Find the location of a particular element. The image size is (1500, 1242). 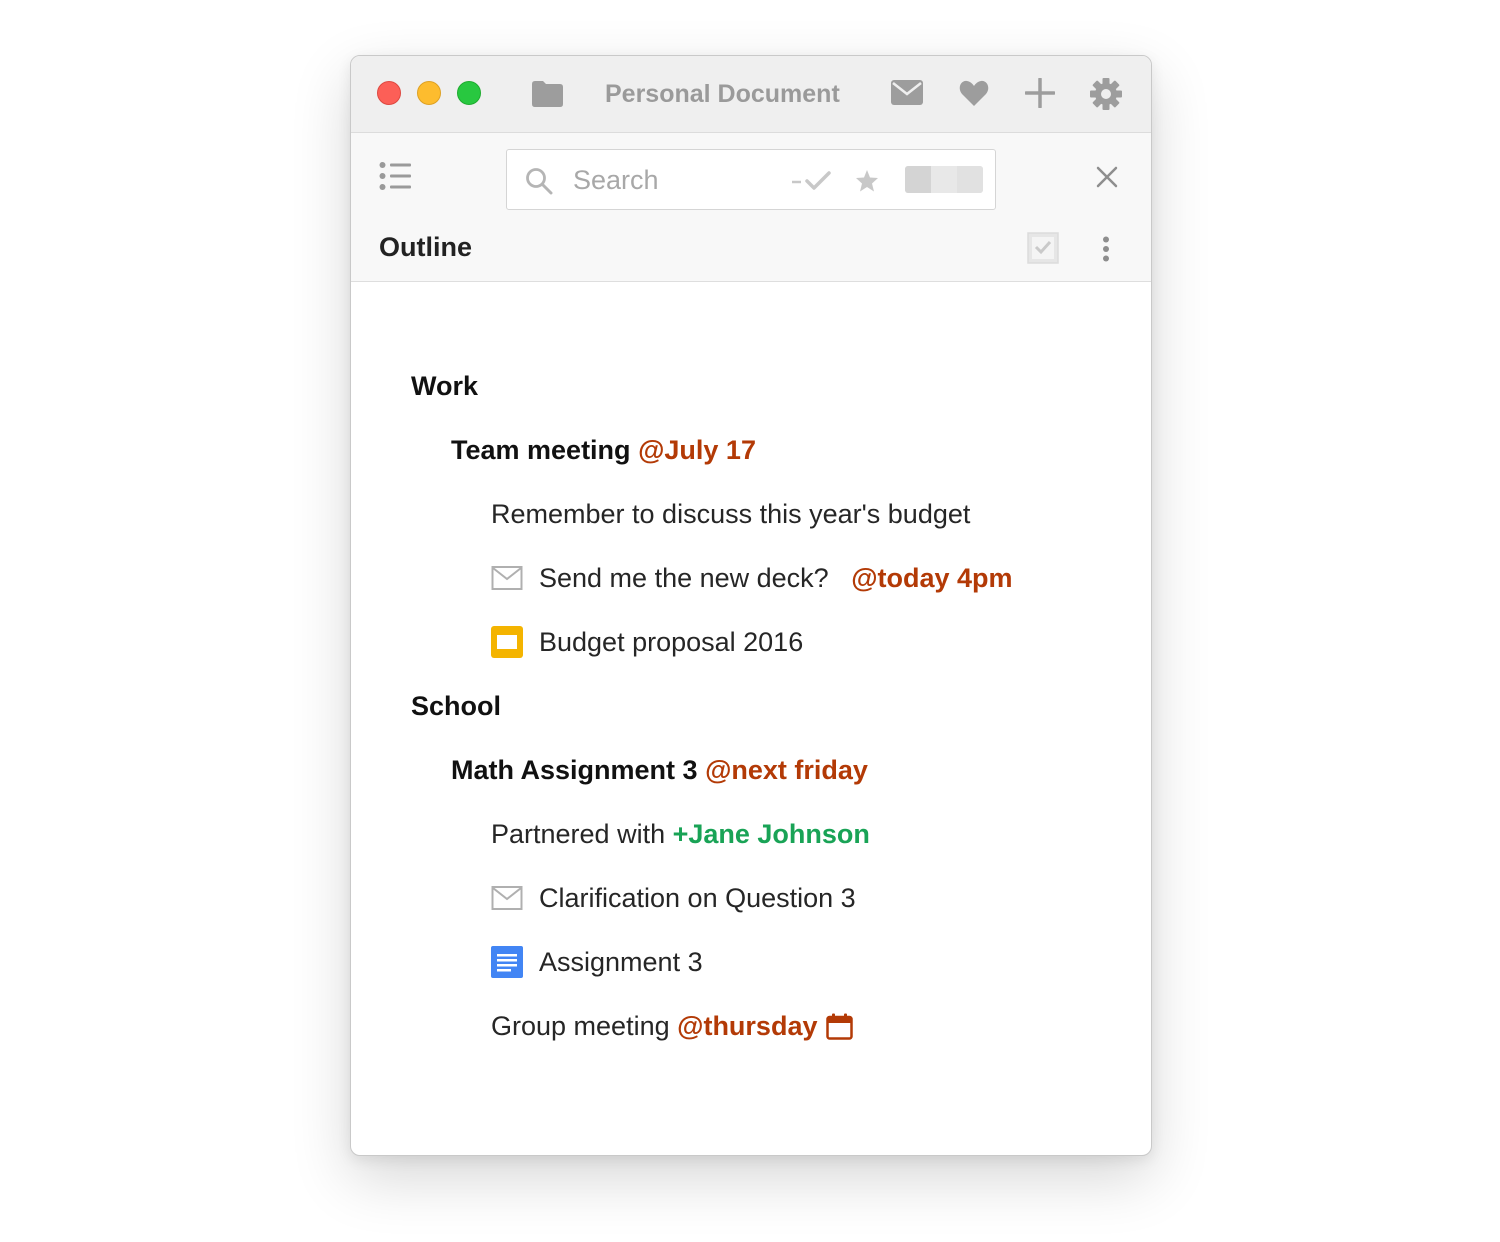

item-math-assignment: Math Assignment 3 @next friday is located at coordinates (659, 770).